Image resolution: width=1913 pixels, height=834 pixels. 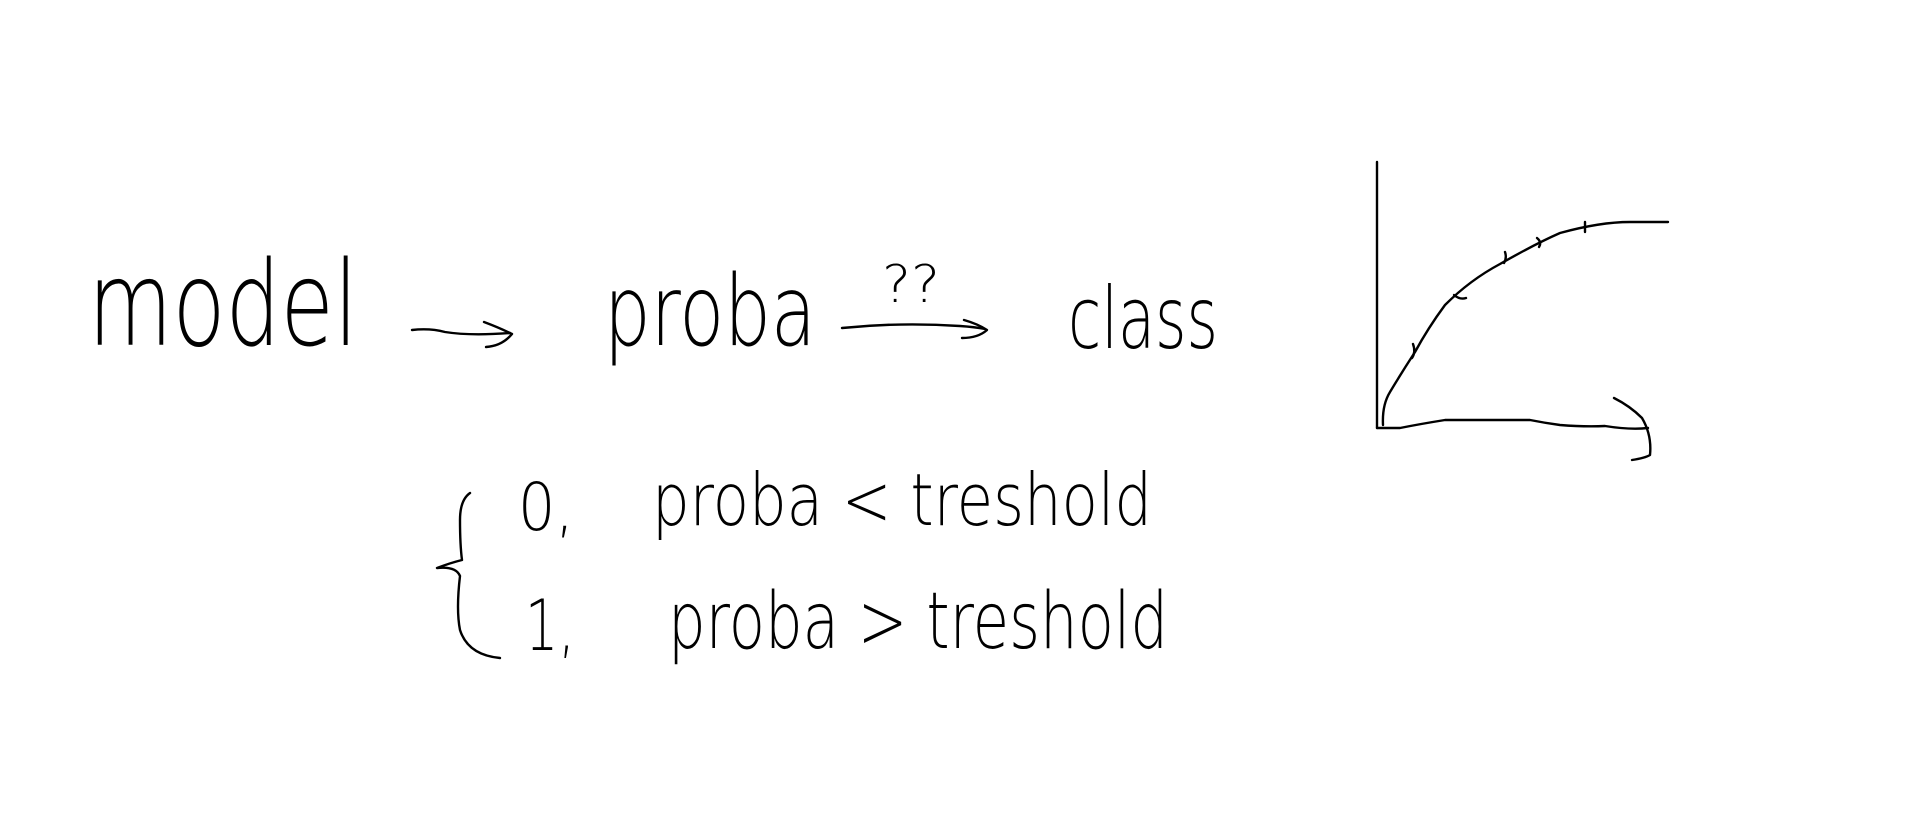 What do you see at coordinates (223, 304) in the screenshot?
I see `model-label: model` at bounding box center [223, 304].